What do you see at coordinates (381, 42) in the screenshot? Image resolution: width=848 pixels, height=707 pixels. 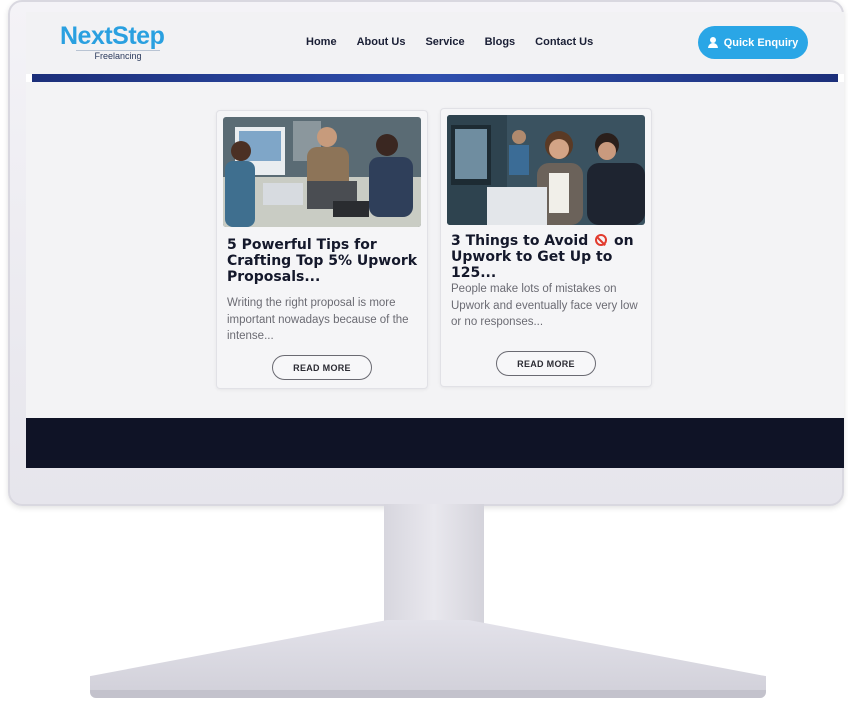 I see `nav-about-us: About Us` at bounding box center [381, 42].